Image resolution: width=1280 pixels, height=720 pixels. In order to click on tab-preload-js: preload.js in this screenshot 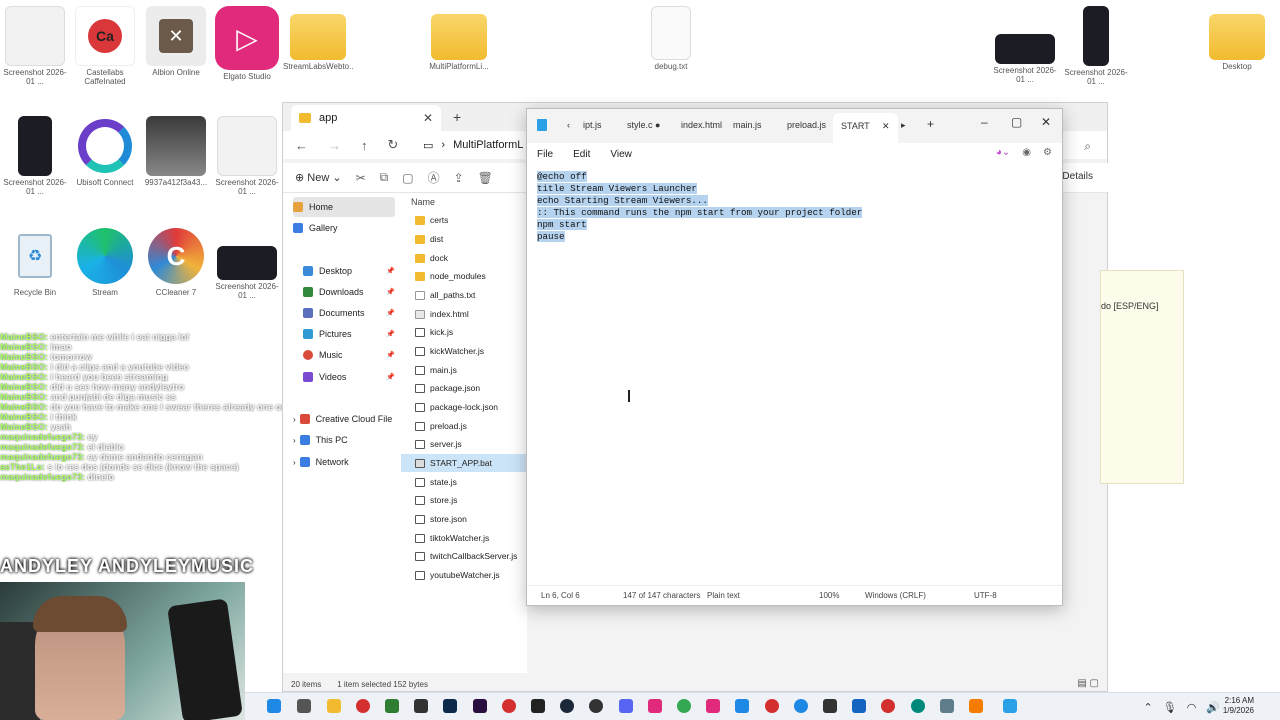, I will do `click(806, 125)`.